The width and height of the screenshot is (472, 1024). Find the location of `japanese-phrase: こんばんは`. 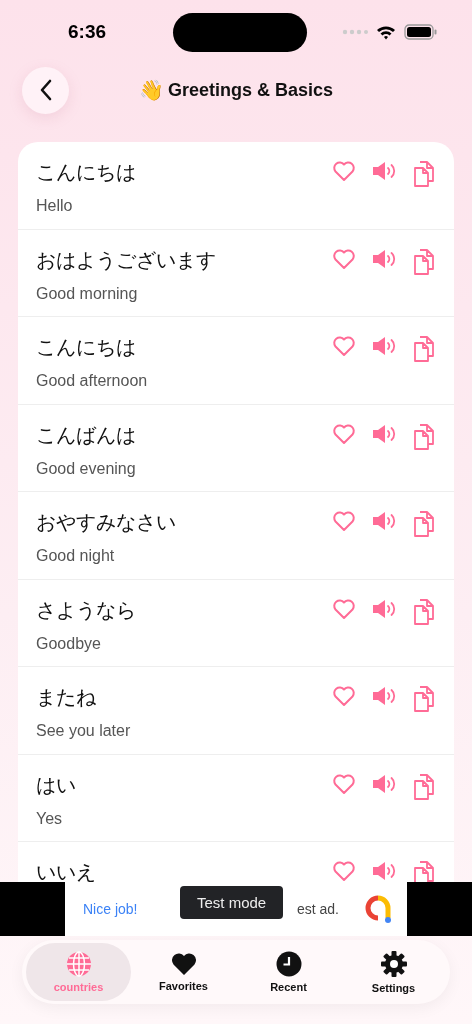

japanese-phrase: こんばんは is located at coordinates (86, 435).